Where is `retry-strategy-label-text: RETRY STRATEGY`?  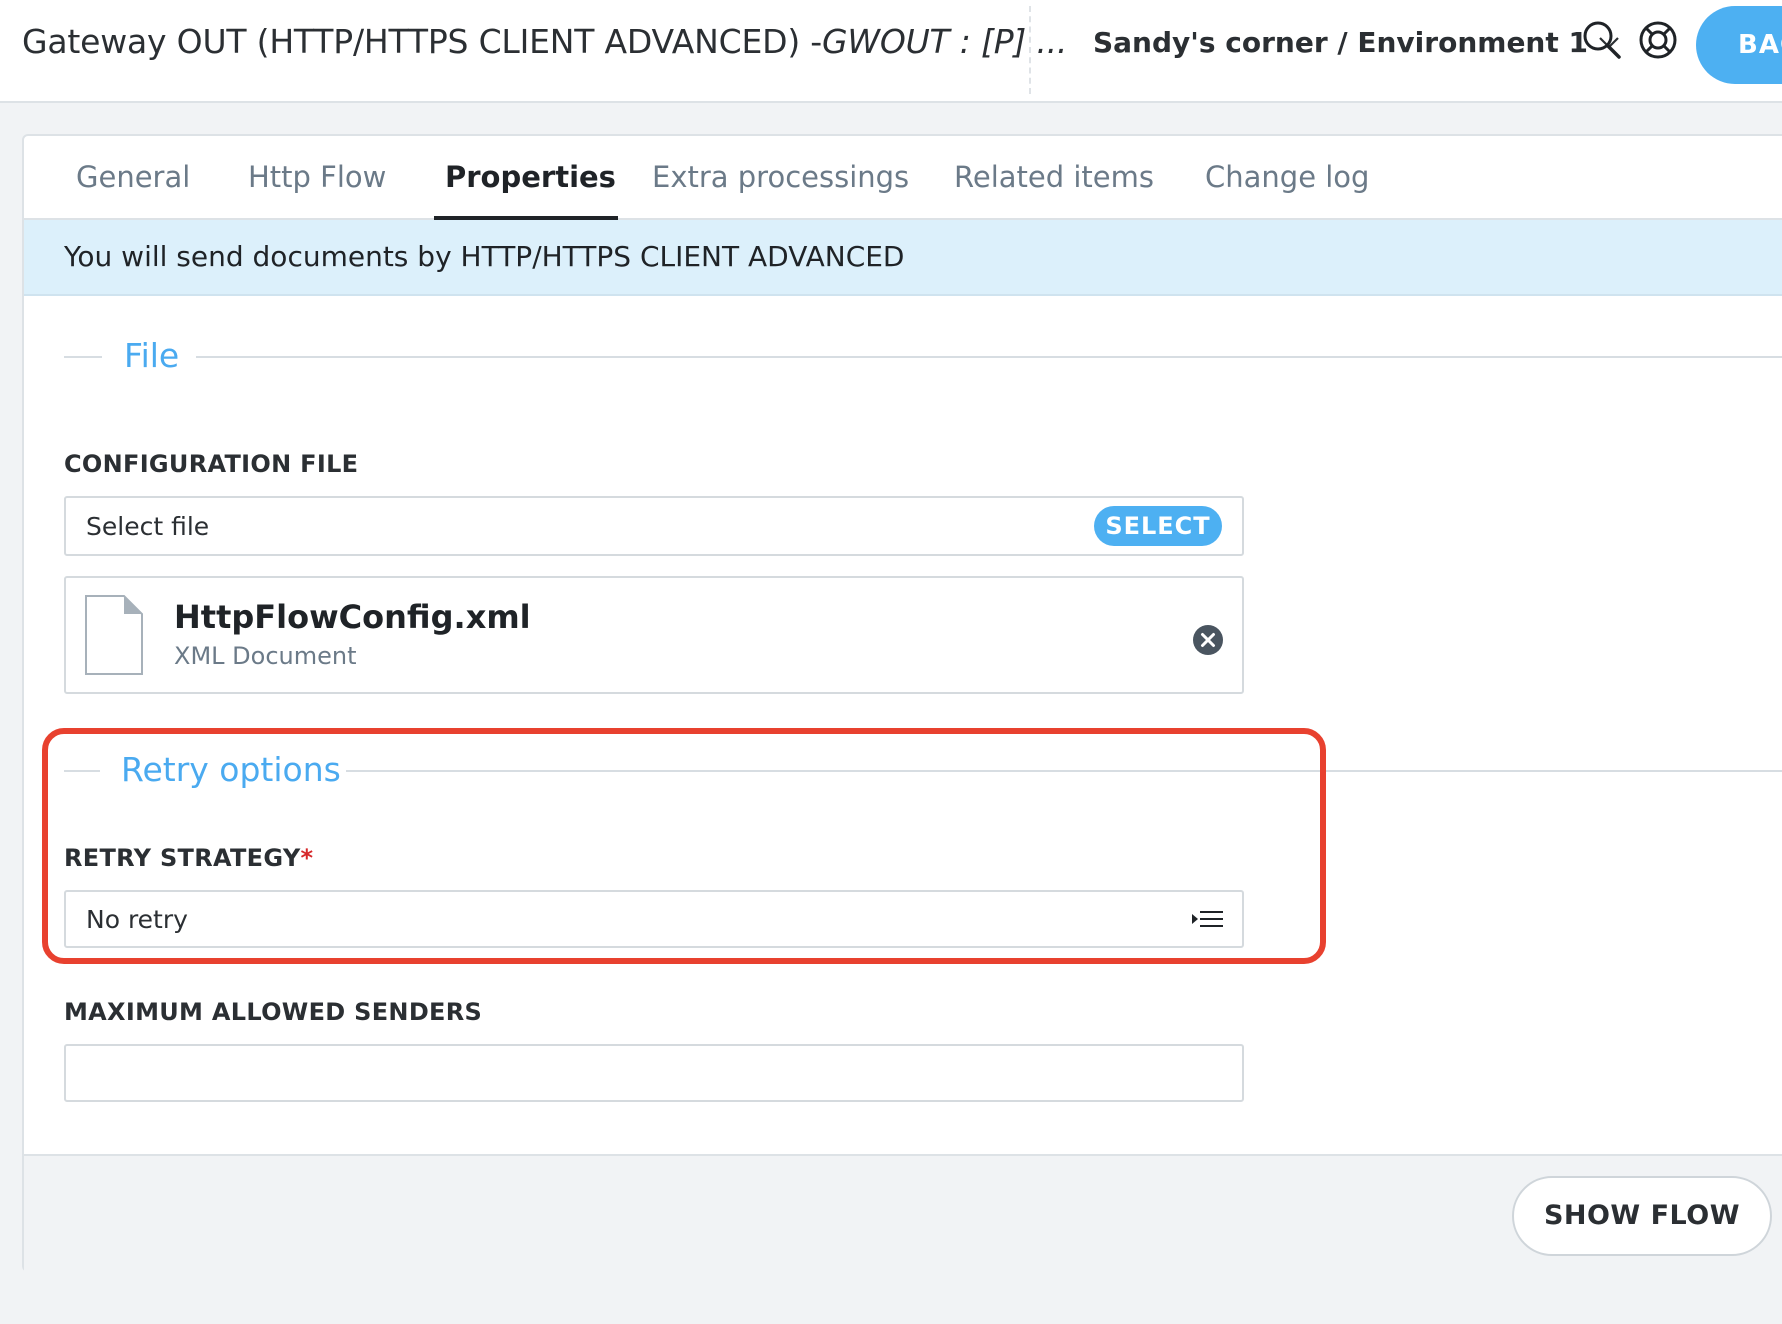
retry-strategy-label-text: RETRY STRATEGY is located at coordinates (182, 858).